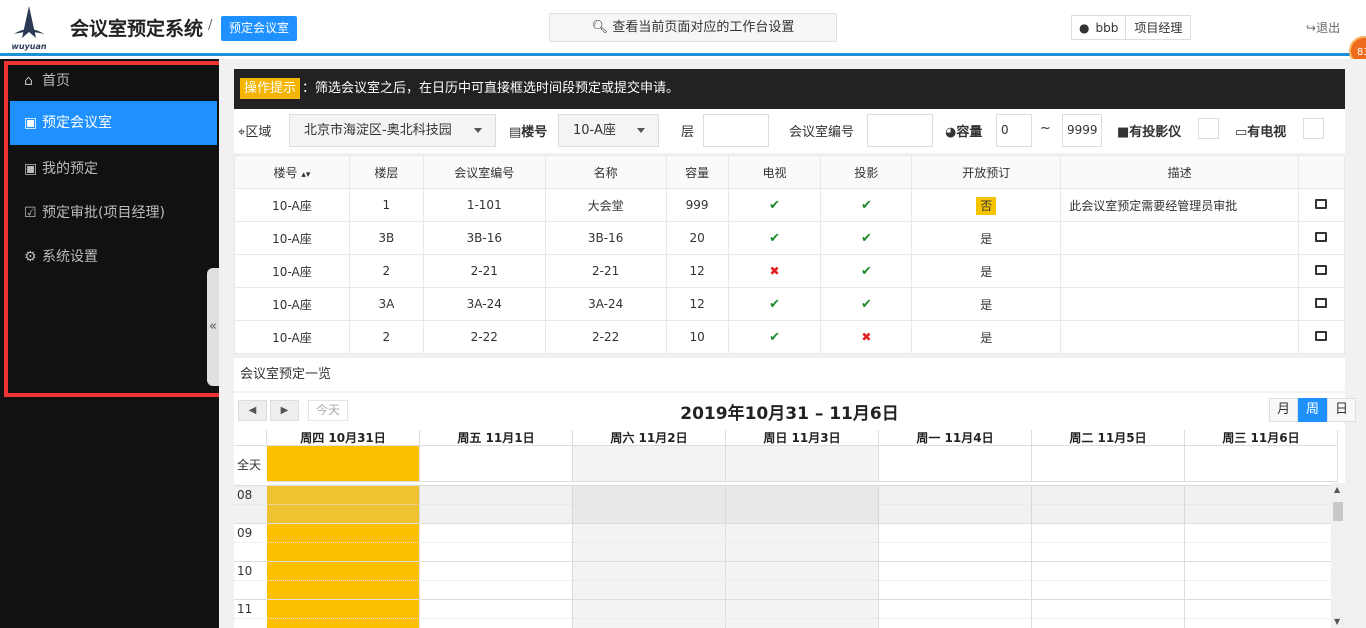 The height and width of the screenshot is (628, 1366). I want to click on tip-text: ：筛选会议室之后，在日历中可直接框选时间段预定或提交申请。, so click(491, 88).